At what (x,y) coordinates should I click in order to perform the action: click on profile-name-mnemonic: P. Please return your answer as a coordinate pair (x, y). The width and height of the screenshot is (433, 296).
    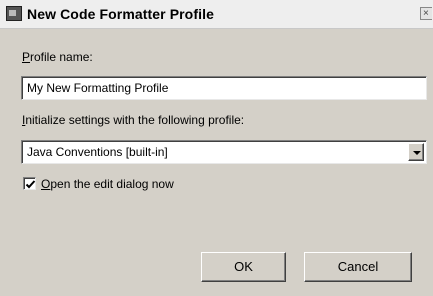
    Looking at the image, I should click on (26, 57).